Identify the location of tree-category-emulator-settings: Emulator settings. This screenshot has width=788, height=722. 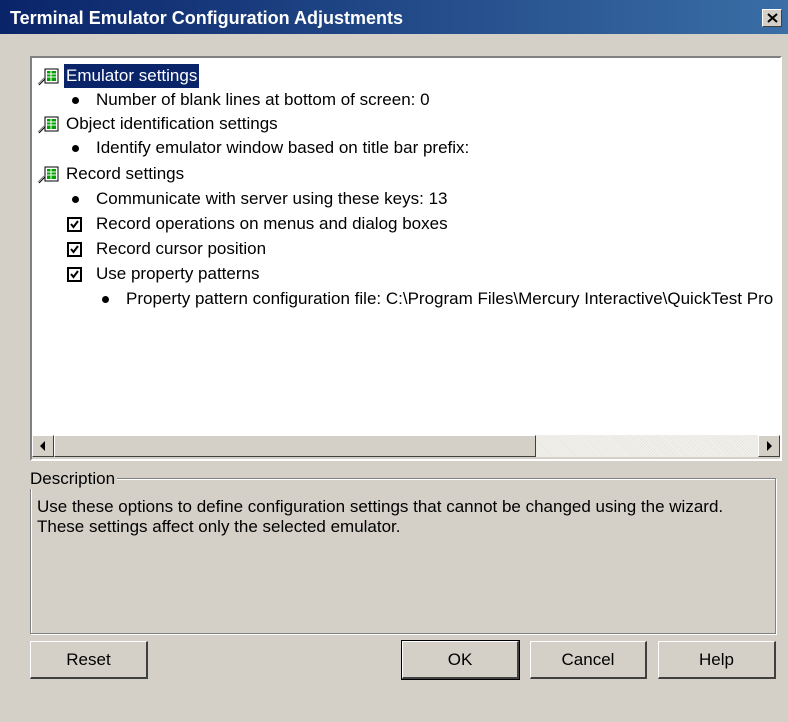
(186, 76).